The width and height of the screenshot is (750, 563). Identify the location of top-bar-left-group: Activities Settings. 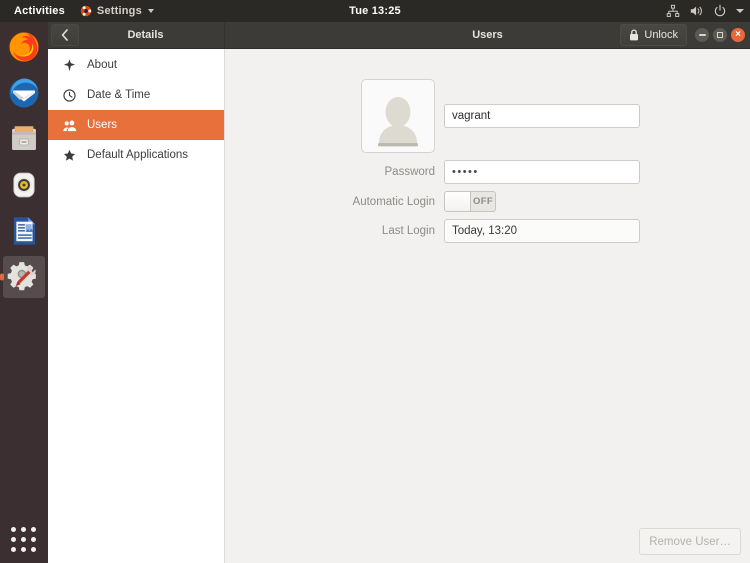
(81, 11).